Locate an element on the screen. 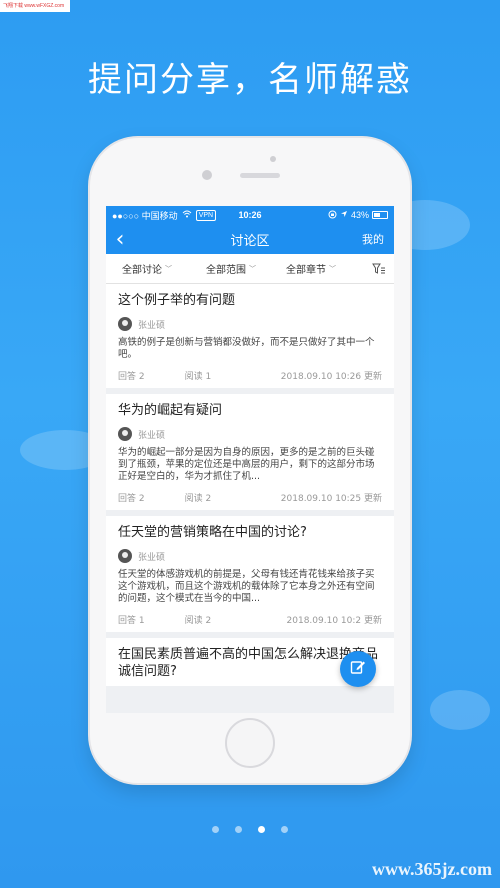 This screenshot has height=888, width=500. question-excerpt: 高铁的例子是创新与营销都没做好，而不是只做好了其中一个吧。 is located at coordinates (246, 348).